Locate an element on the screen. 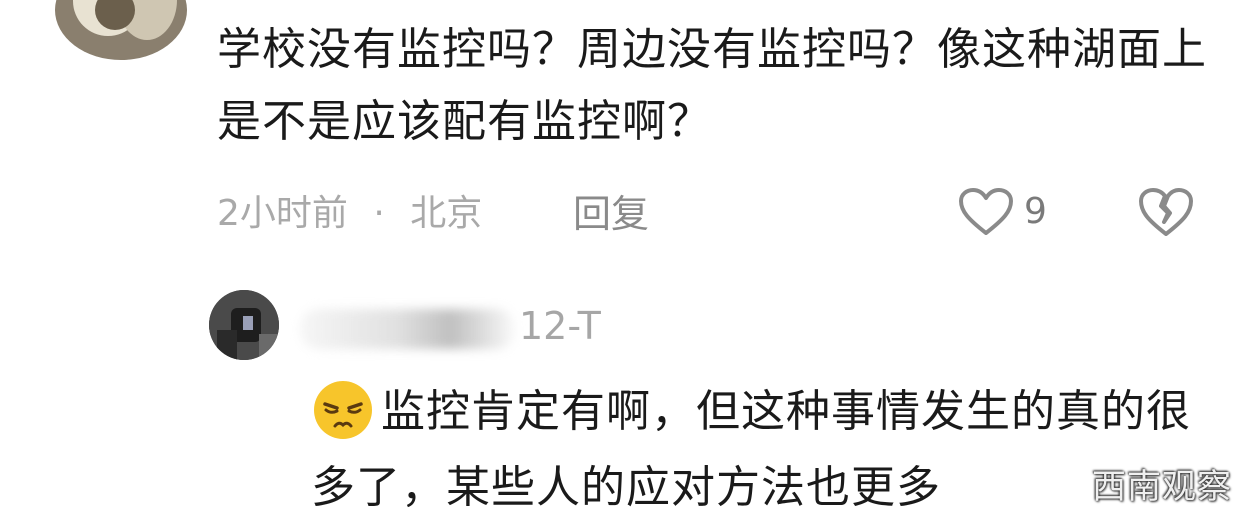 Image resolution: width=1260 pixels, height=531 pixels. reply-author-avatar is located at coordinates (244, 325).